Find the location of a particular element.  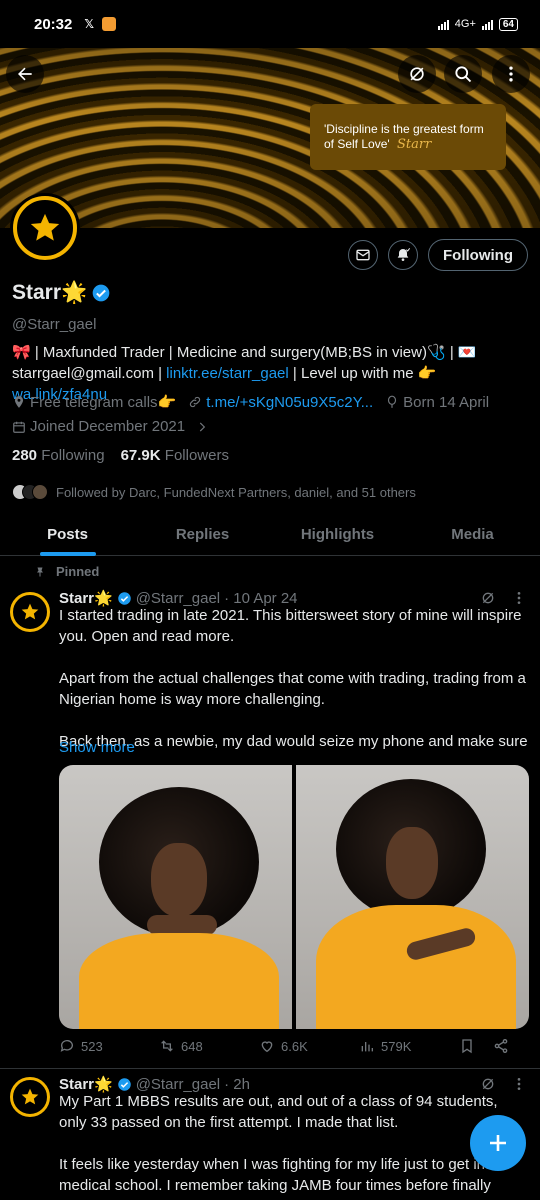

banner-signature: Starr is located at coordinates (414, 144).